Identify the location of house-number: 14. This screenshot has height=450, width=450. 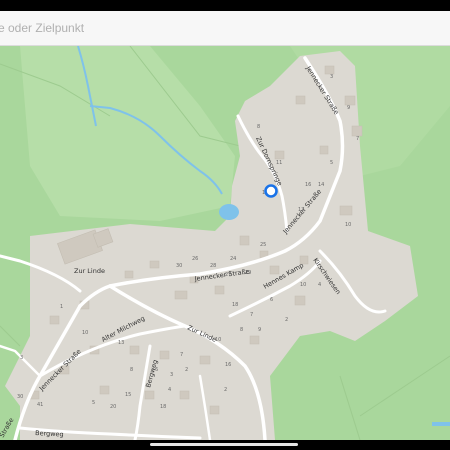
(321, 185).